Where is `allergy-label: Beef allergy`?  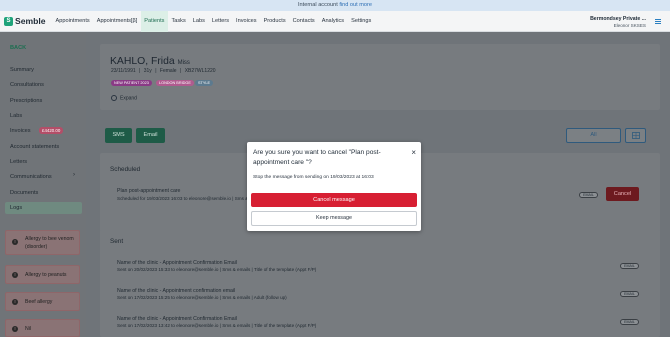 allergy-label: Beef allergy is located at coordinates (39, 302).